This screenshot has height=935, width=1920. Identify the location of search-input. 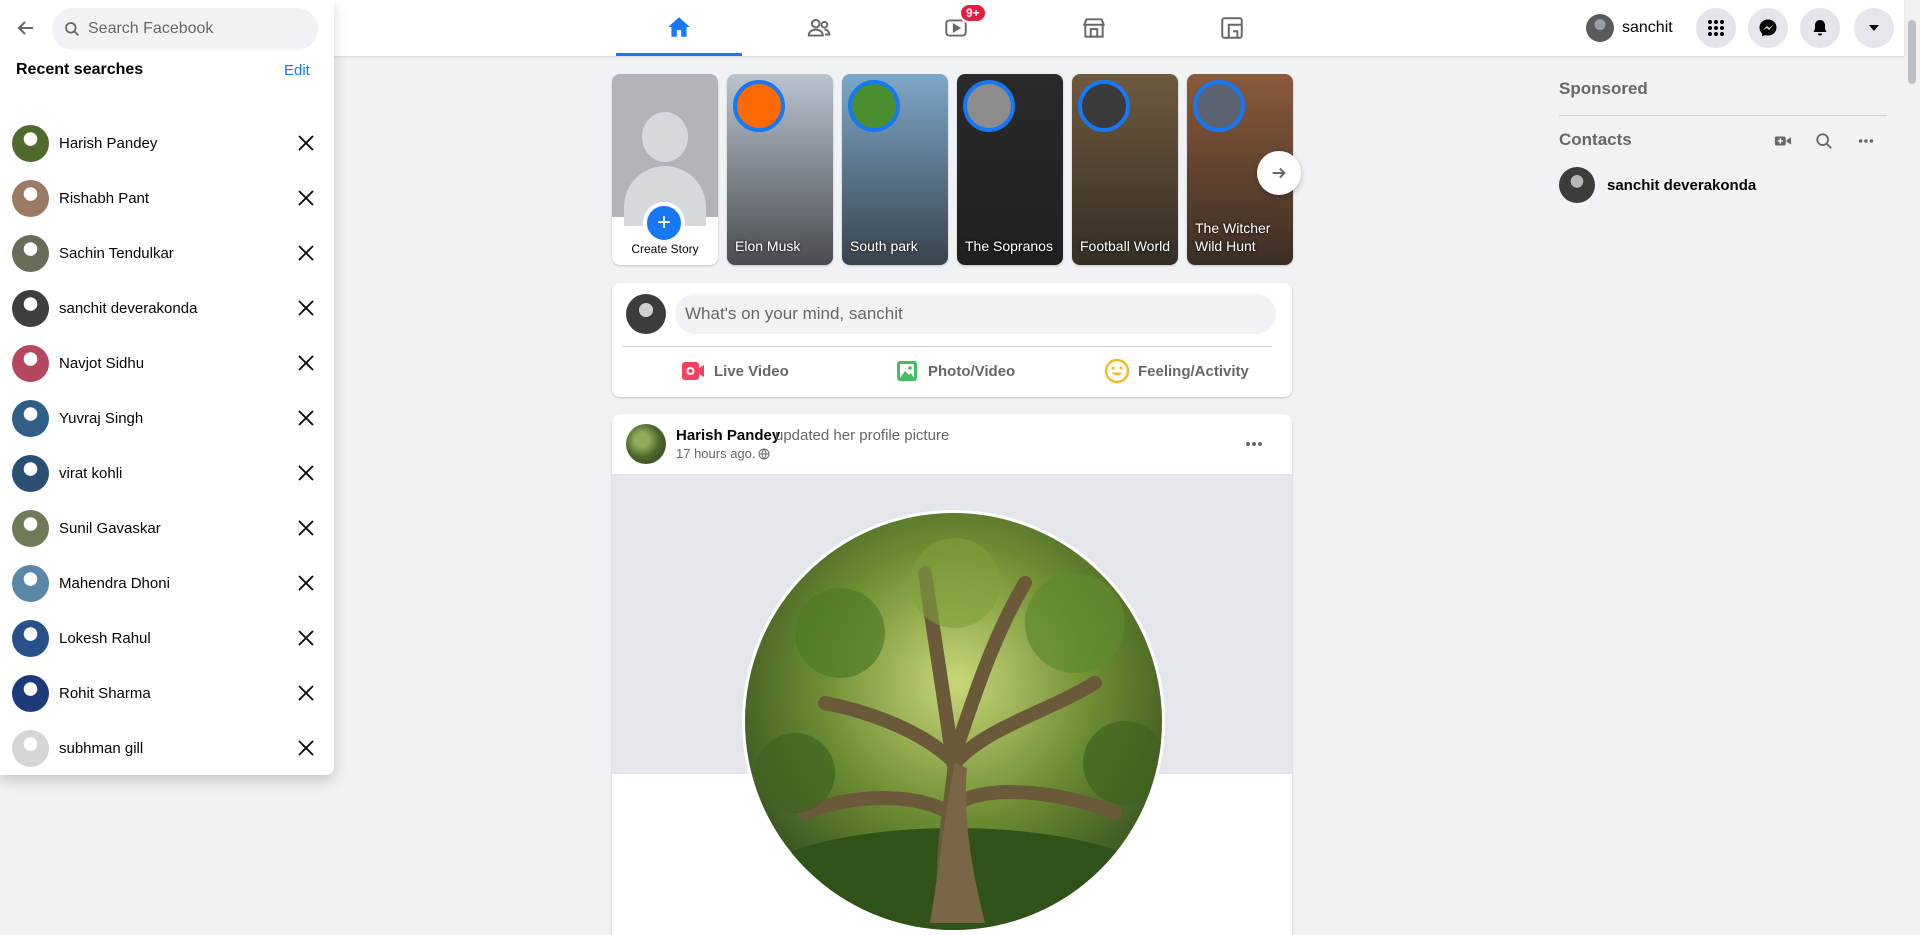
(188, 29).